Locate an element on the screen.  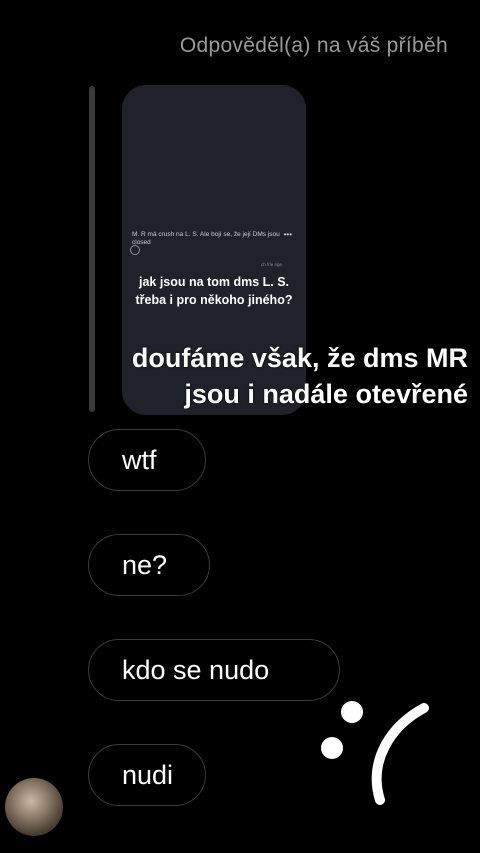
message-bubble: kdo se nudo is located at coordinates (214, 670).